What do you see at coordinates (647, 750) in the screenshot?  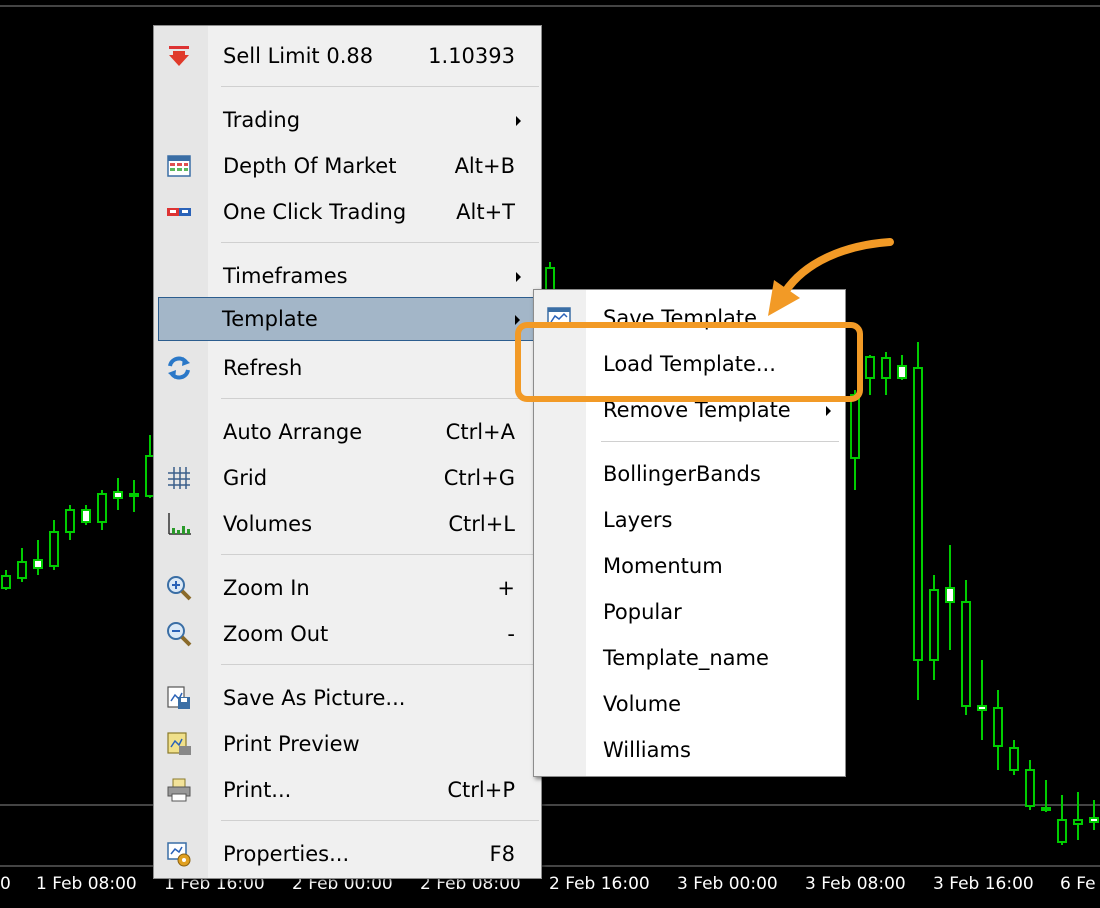 I see `menu-item-label: Williams` at bounding box center [647, 750].